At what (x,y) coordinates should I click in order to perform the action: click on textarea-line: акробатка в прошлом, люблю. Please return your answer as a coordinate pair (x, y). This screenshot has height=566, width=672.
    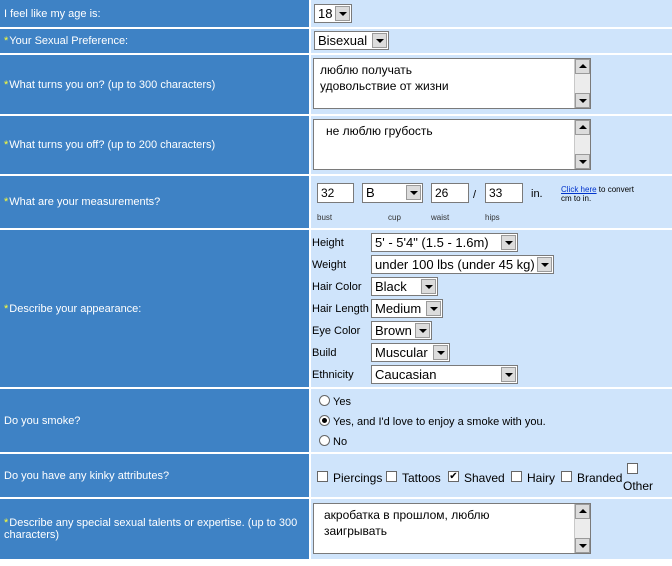
    Looking at the image, I should click on (407, 515).